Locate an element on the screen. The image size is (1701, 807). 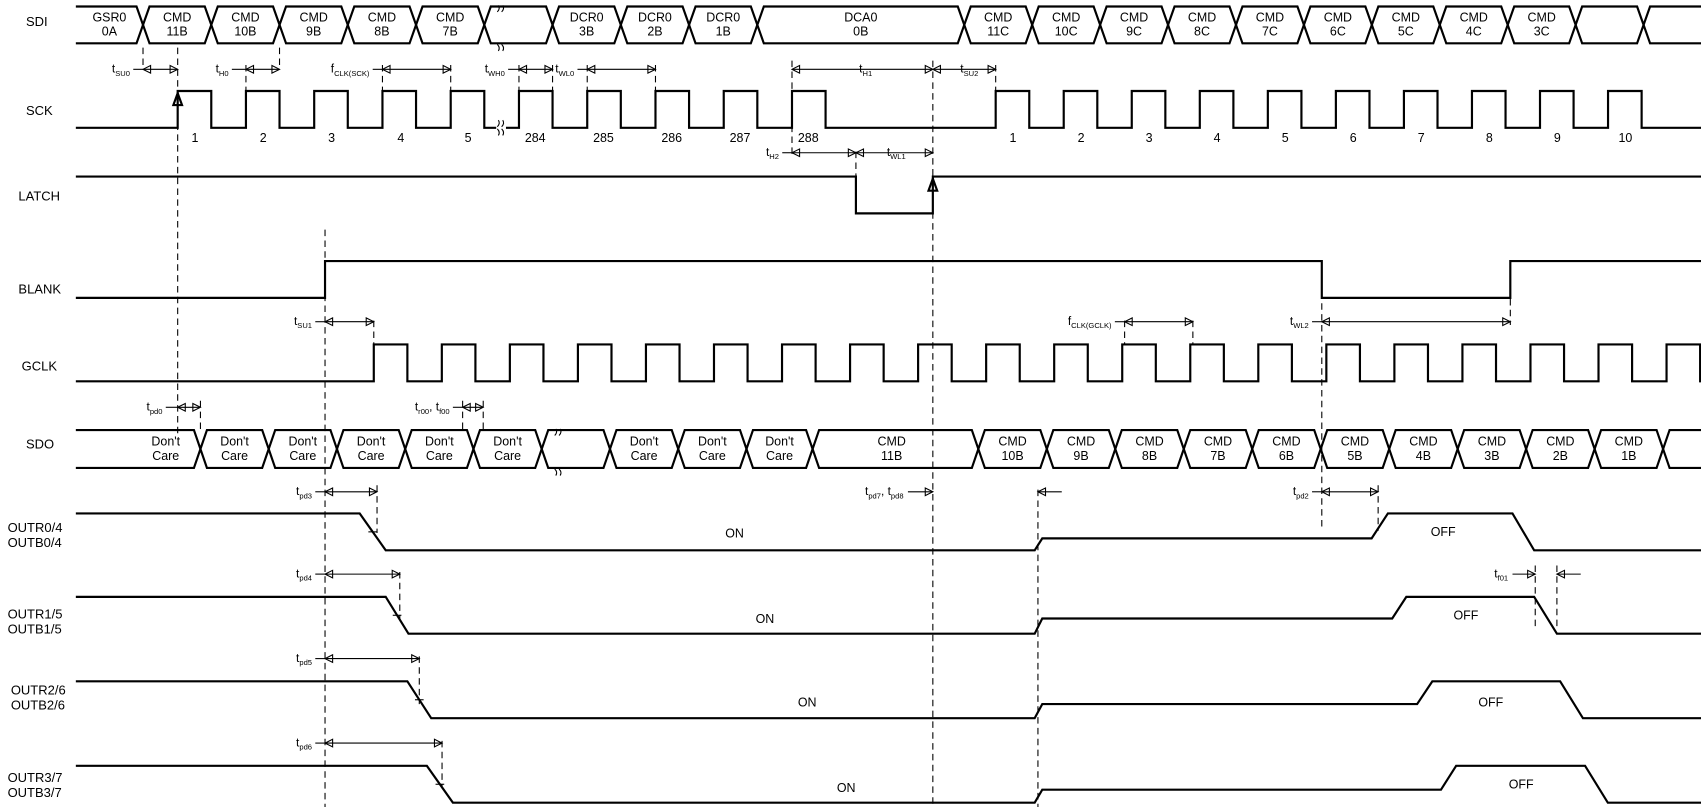
tr0tf0-label: tr00, tf00 is located at coordinates (432, 408).